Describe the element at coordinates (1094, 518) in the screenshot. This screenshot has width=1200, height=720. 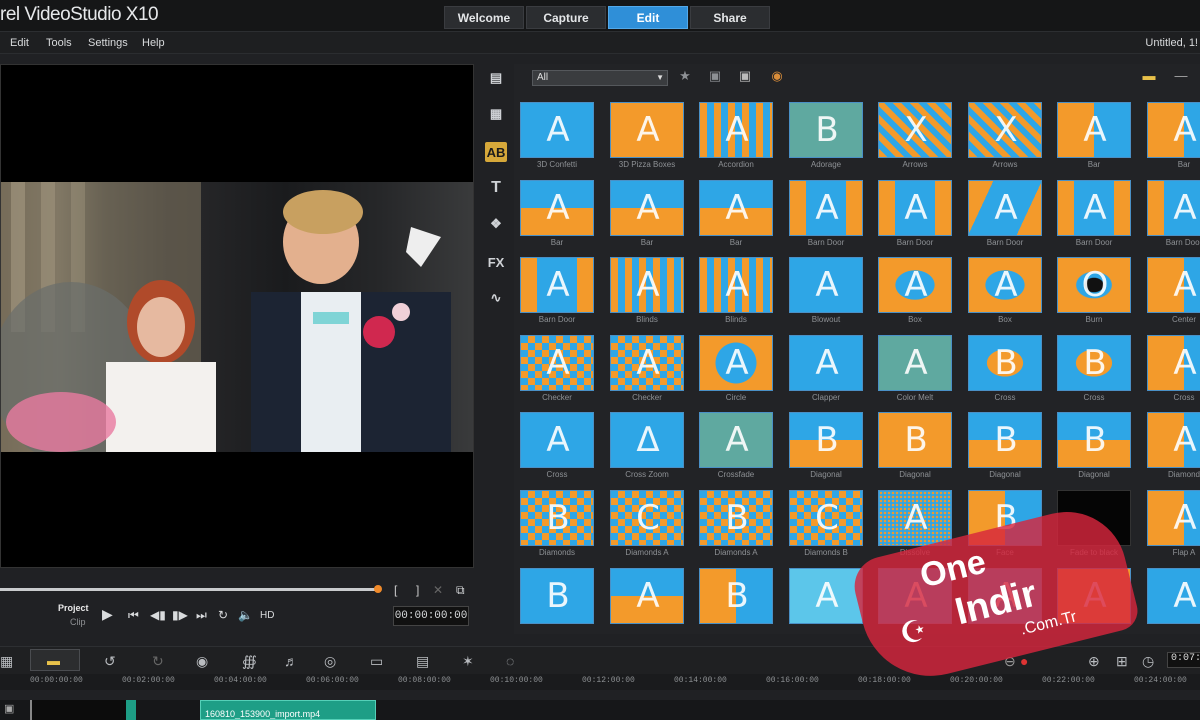
I see `transition-thumbnail` at that location.